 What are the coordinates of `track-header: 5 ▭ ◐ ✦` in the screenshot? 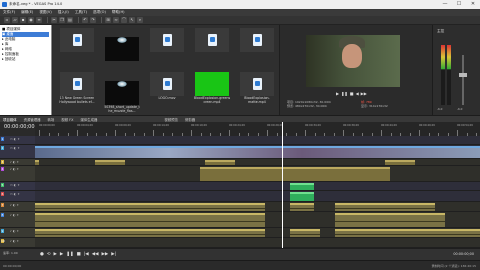 It's located at (17, 186).